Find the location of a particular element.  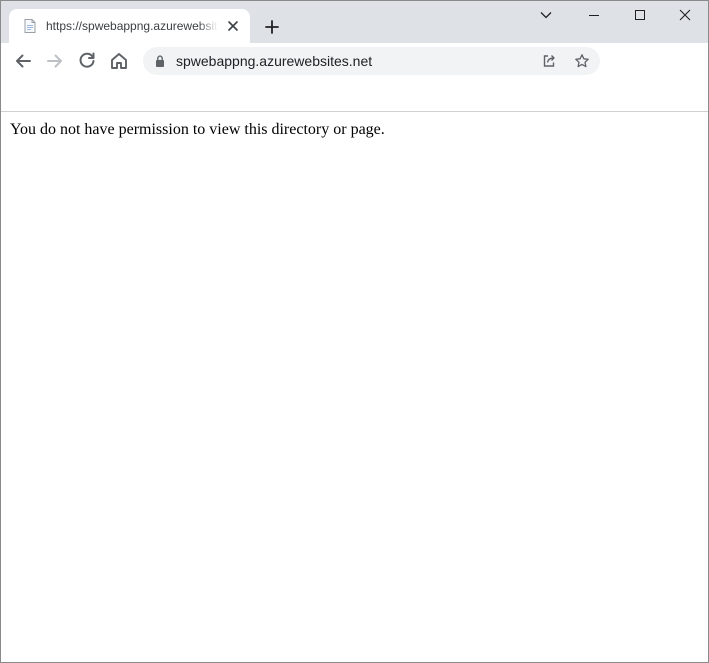

plus-icon is located at coordinates (272, 27).